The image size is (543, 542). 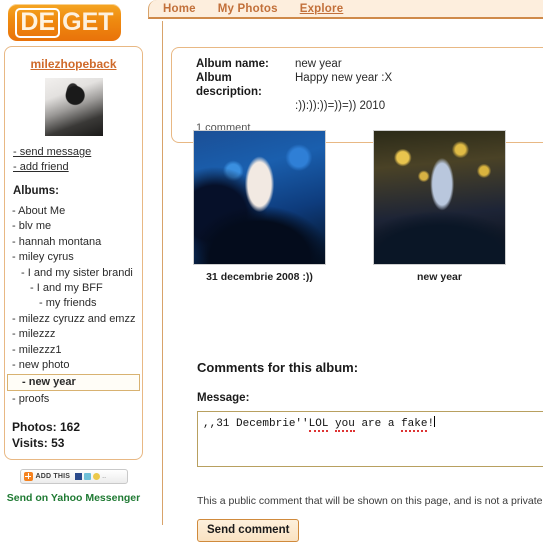 I want to click on album-list-item: - I and my BFF, so click(x=73, y=288).